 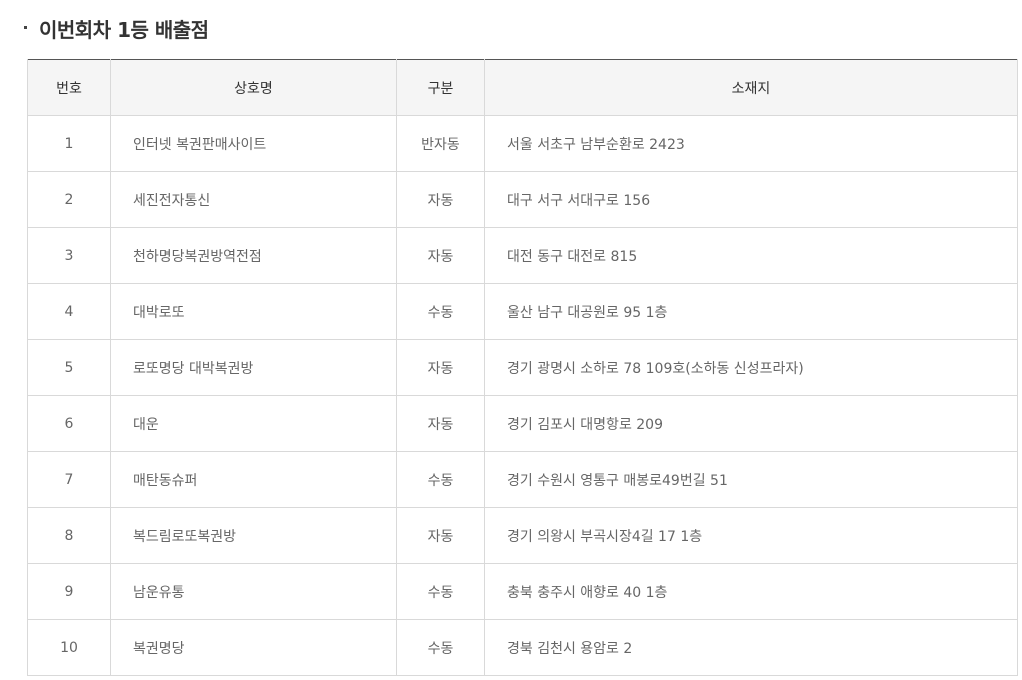 I want to click on row-address: 서울 서초구 남부순환로 2423, so click(x=751, y=143).